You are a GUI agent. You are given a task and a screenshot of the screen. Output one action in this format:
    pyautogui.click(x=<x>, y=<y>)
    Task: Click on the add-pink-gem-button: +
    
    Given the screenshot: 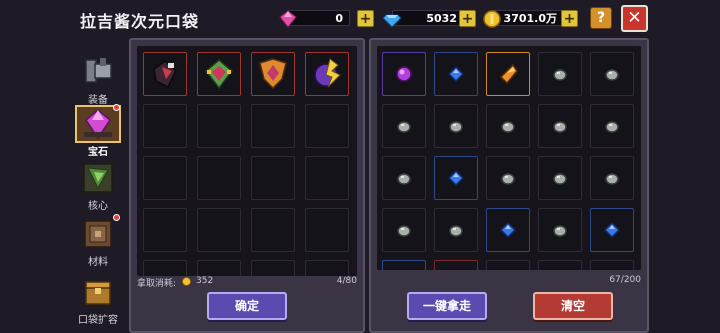 What is the action you would take?
    pyautogui.click(x=365, y=18)
    